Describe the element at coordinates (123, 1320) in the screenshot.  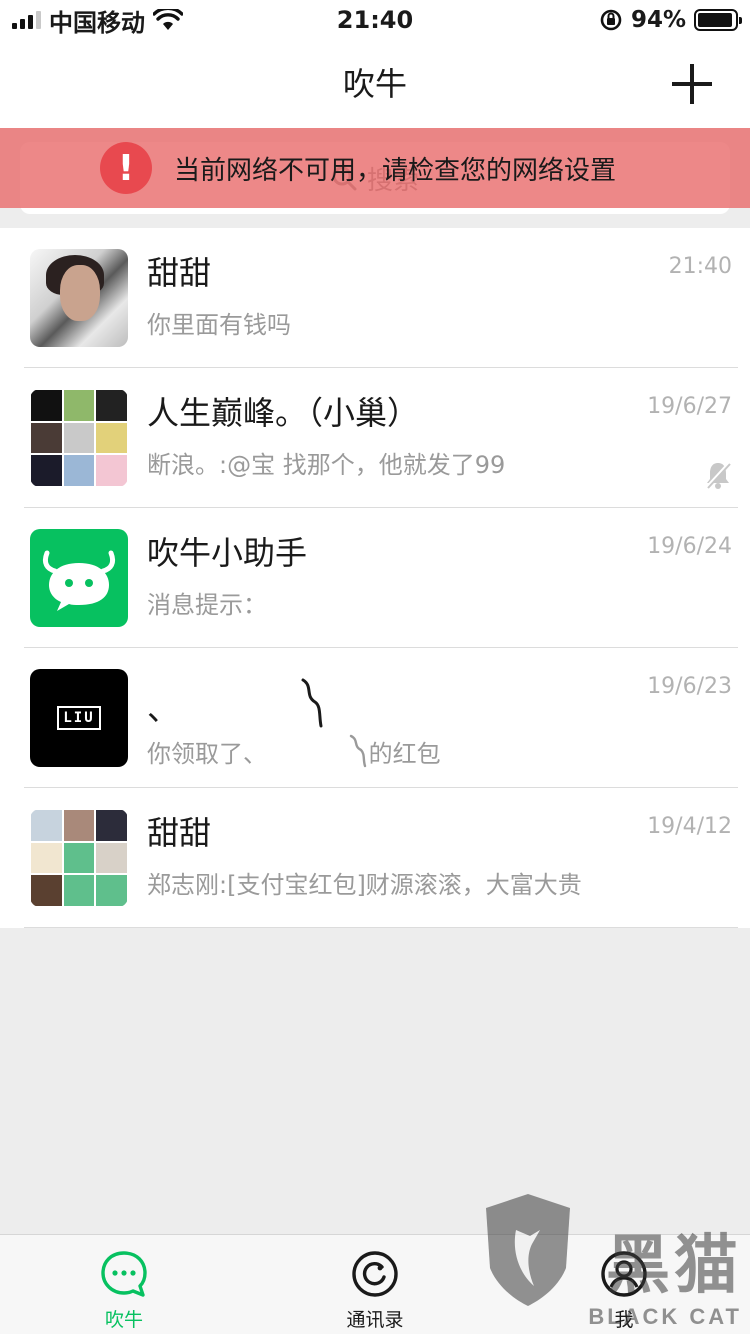
I see `tab-label: 吹牛` at that location.